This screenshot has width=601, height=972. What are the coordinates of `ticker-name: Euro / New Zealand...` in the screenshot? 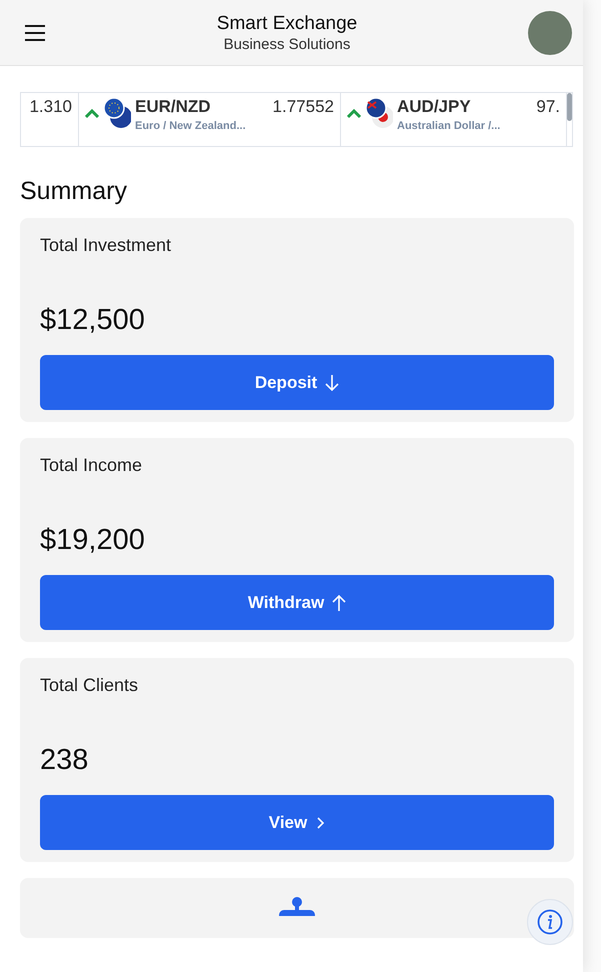 It's located at (190, 126).